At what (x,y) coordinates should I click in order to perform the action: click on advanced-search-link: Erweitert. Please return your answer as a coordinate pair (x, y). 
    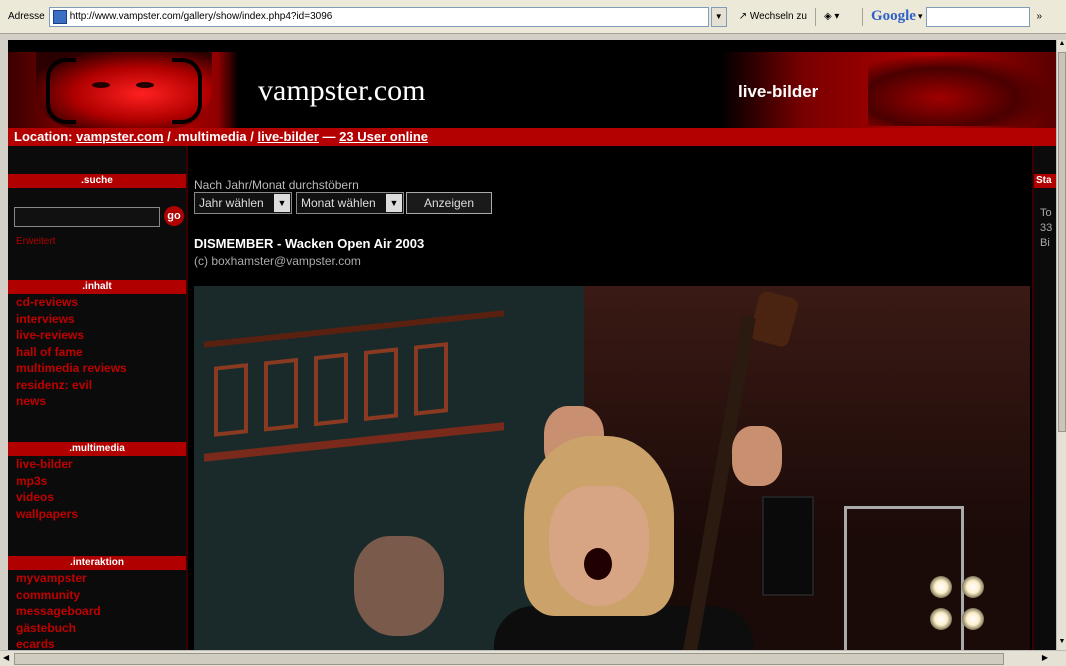
    Looking at the image, I should click on (35, 241).